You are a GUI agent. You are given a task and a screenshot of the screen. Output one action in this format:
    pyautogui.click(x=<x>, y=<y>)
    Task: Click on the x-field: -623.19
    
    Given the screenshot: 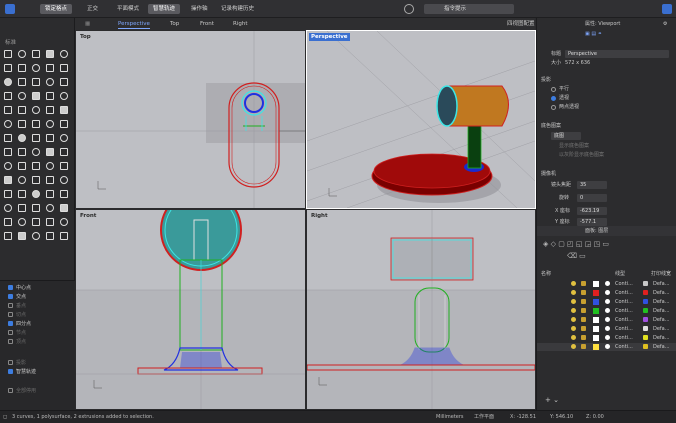 What is the action you would take?
    pyautogui.click(x=592, y=211)
    